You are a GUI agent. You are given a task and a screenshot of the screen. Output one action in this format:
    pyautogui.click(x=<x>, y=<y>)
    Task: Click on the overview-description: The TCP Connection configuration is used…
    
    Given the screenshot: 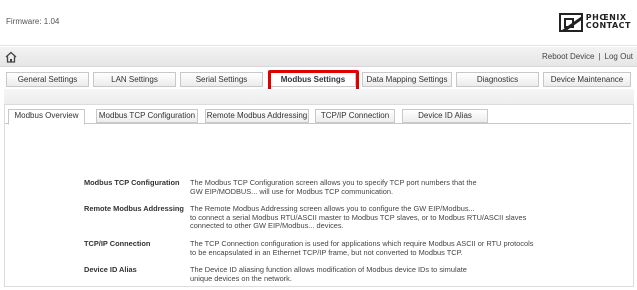 What is the action you would take?
    pyautogui.click(x=362, y=247)
    